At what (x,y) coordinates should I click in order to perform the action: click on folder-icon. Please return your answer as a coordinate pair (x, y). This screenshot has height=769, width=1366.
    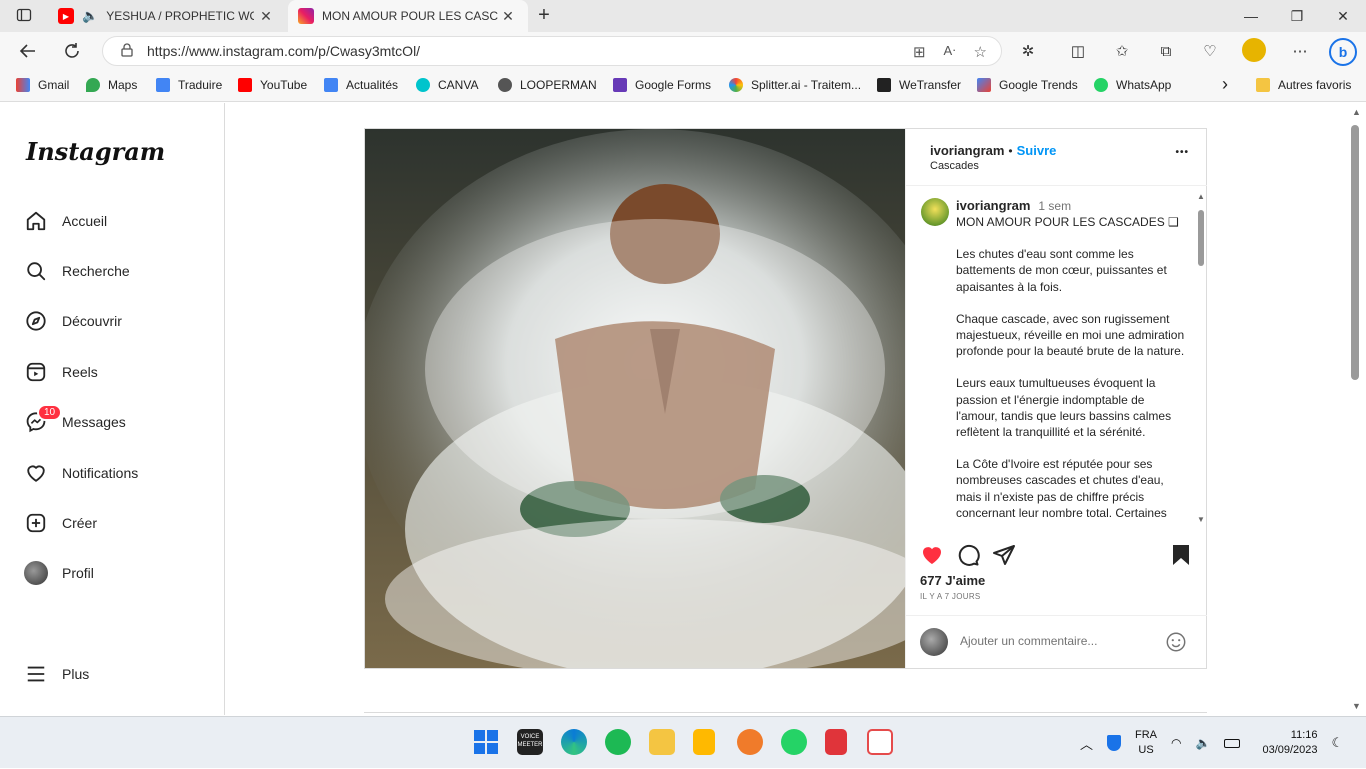
    Looking at the image, I should click on (1263, 85).